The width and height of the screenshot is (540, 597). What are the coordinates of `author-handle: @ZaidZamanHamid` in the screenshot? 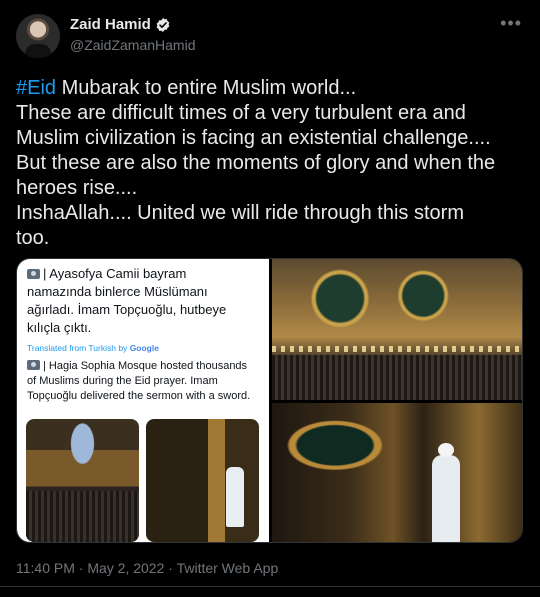 It's located at (132, 45).